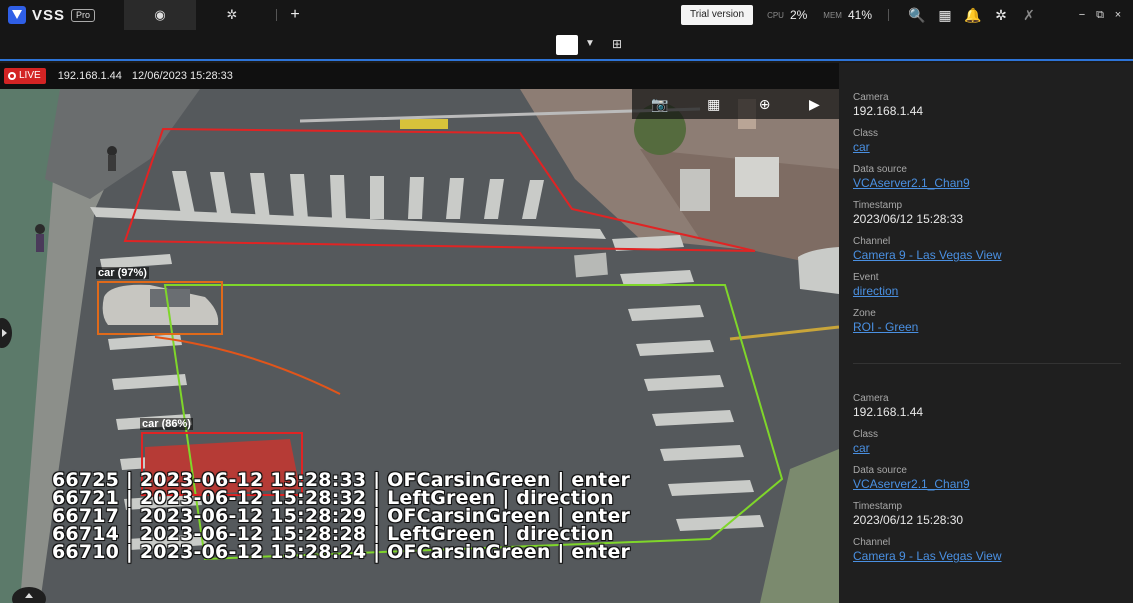 The width and height of the screenshot is (1133, 603). I want to click on layout-color-swatch, so click(567, 45).